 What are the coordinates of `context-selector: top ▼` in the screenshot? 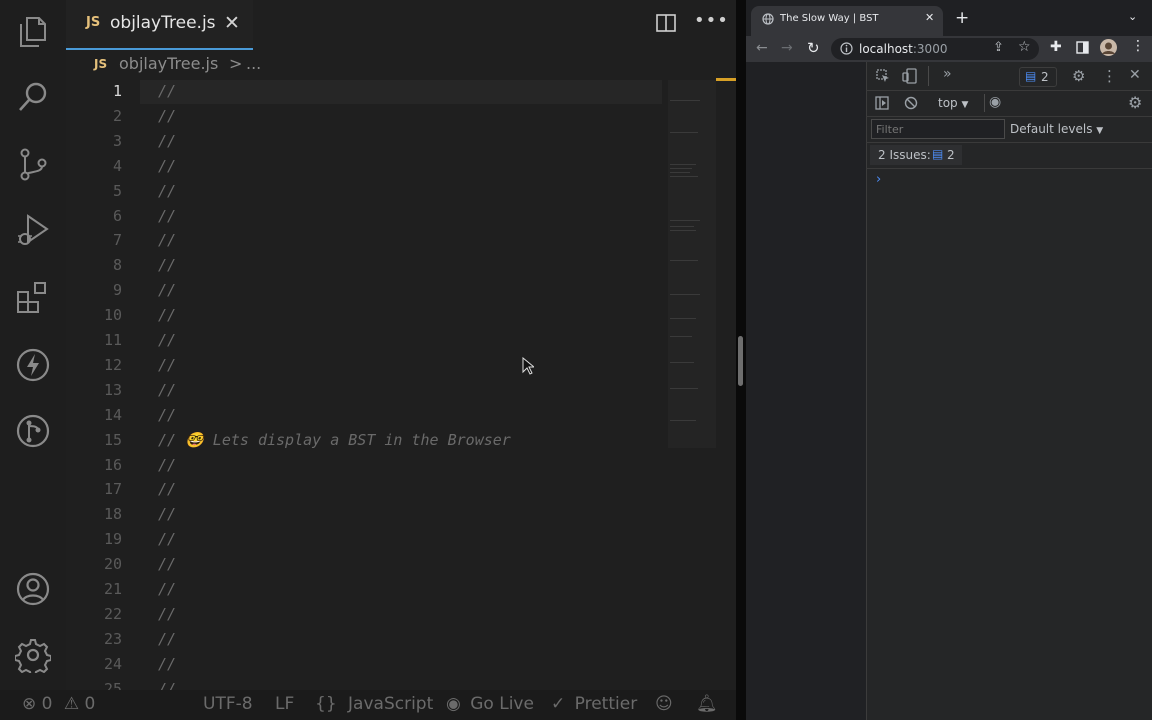 It's located at (953, 103).